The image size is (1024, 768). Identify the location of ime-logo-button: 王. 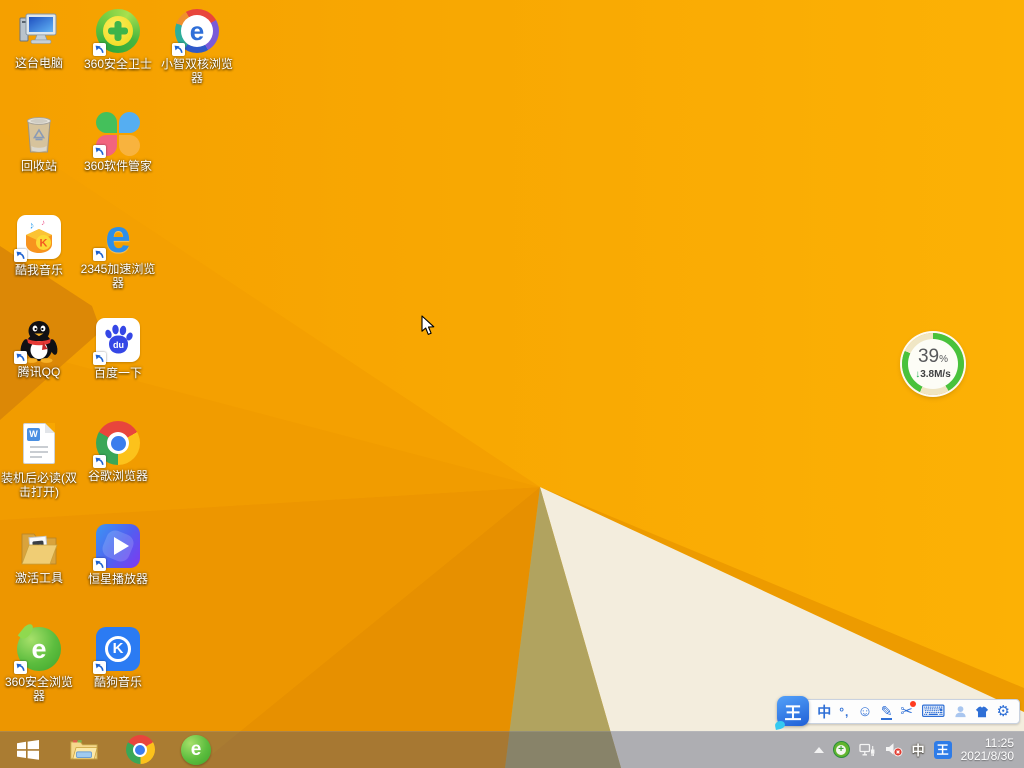
(793, 711).